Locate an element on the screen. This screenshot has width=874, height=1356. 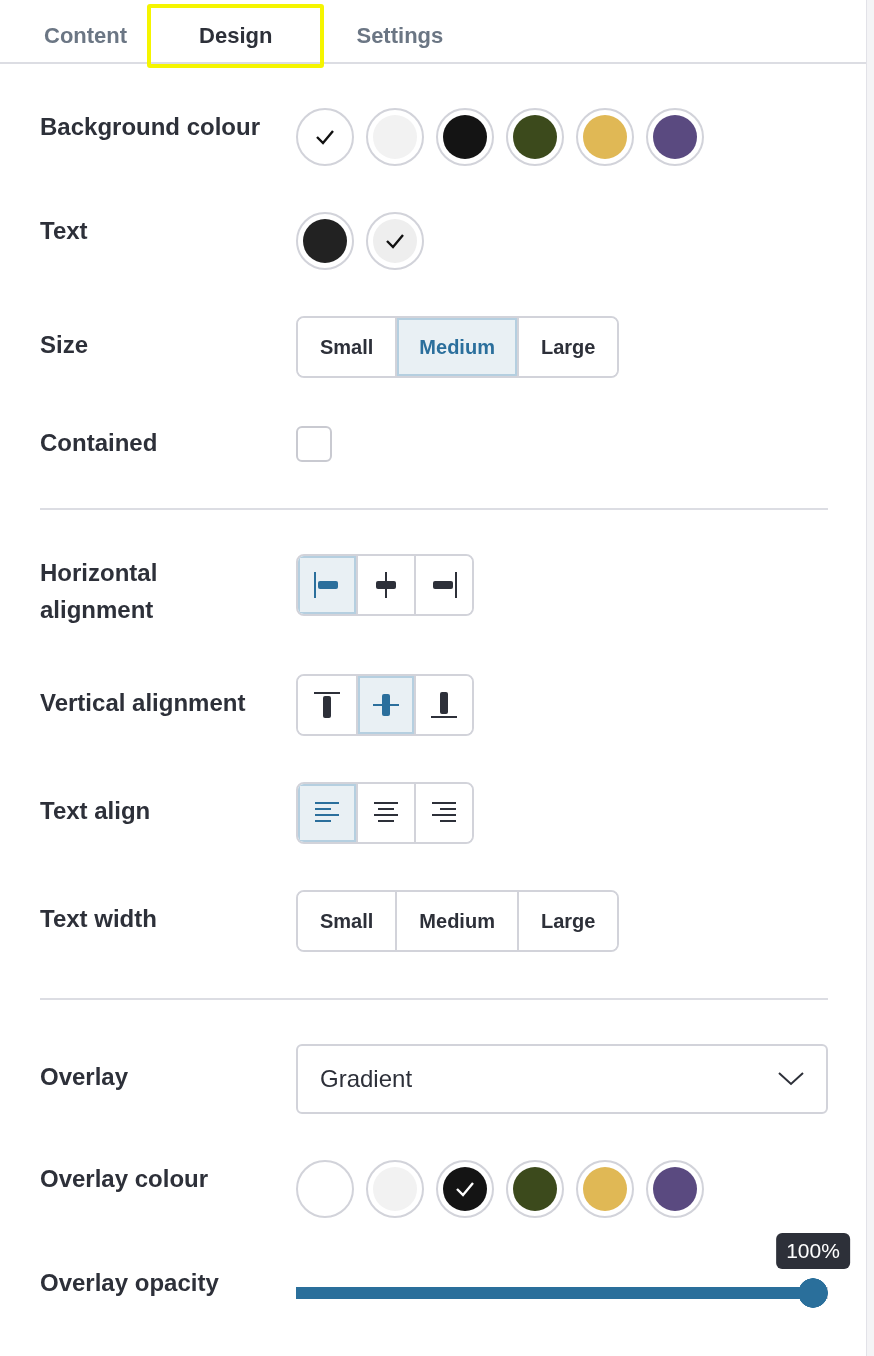
chevron-down-icon is located at coordinates (791, 1079).